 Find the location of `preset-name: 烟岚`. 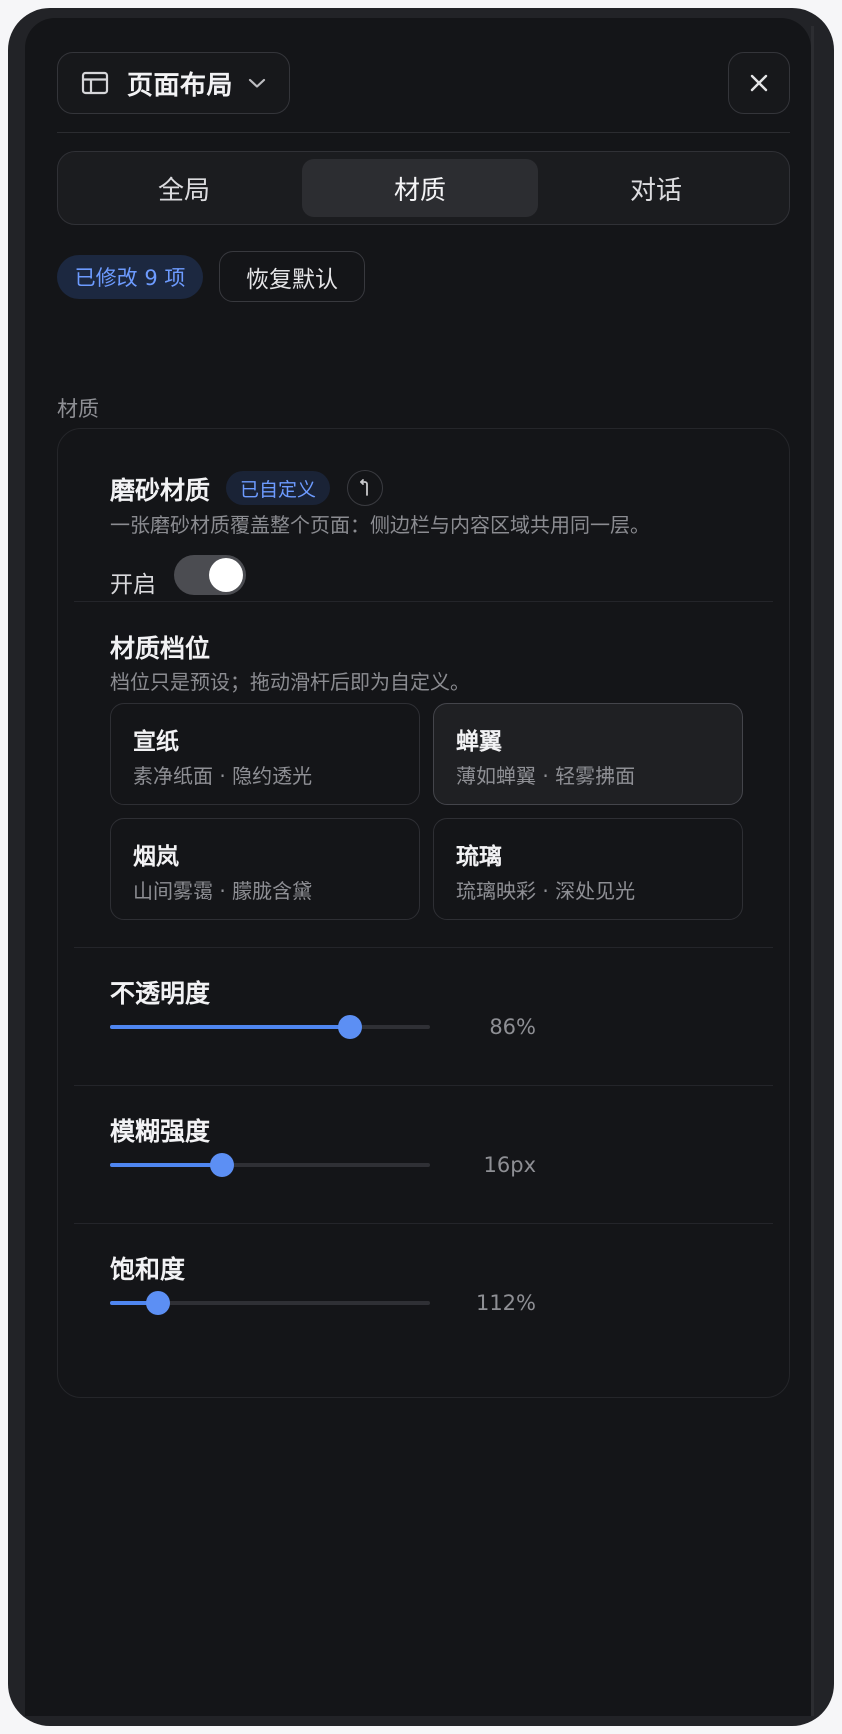

preset-name: 烟岚 is located at coordinates (156, 857).